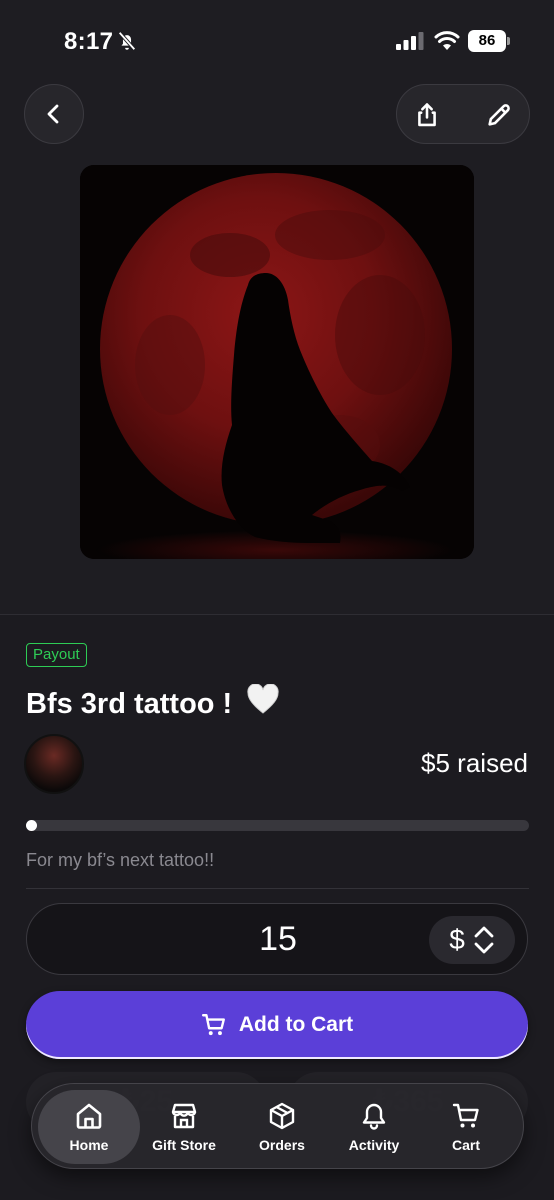  I want to click on add-to-cart-label: Add to Cart, so click(296, 1024).